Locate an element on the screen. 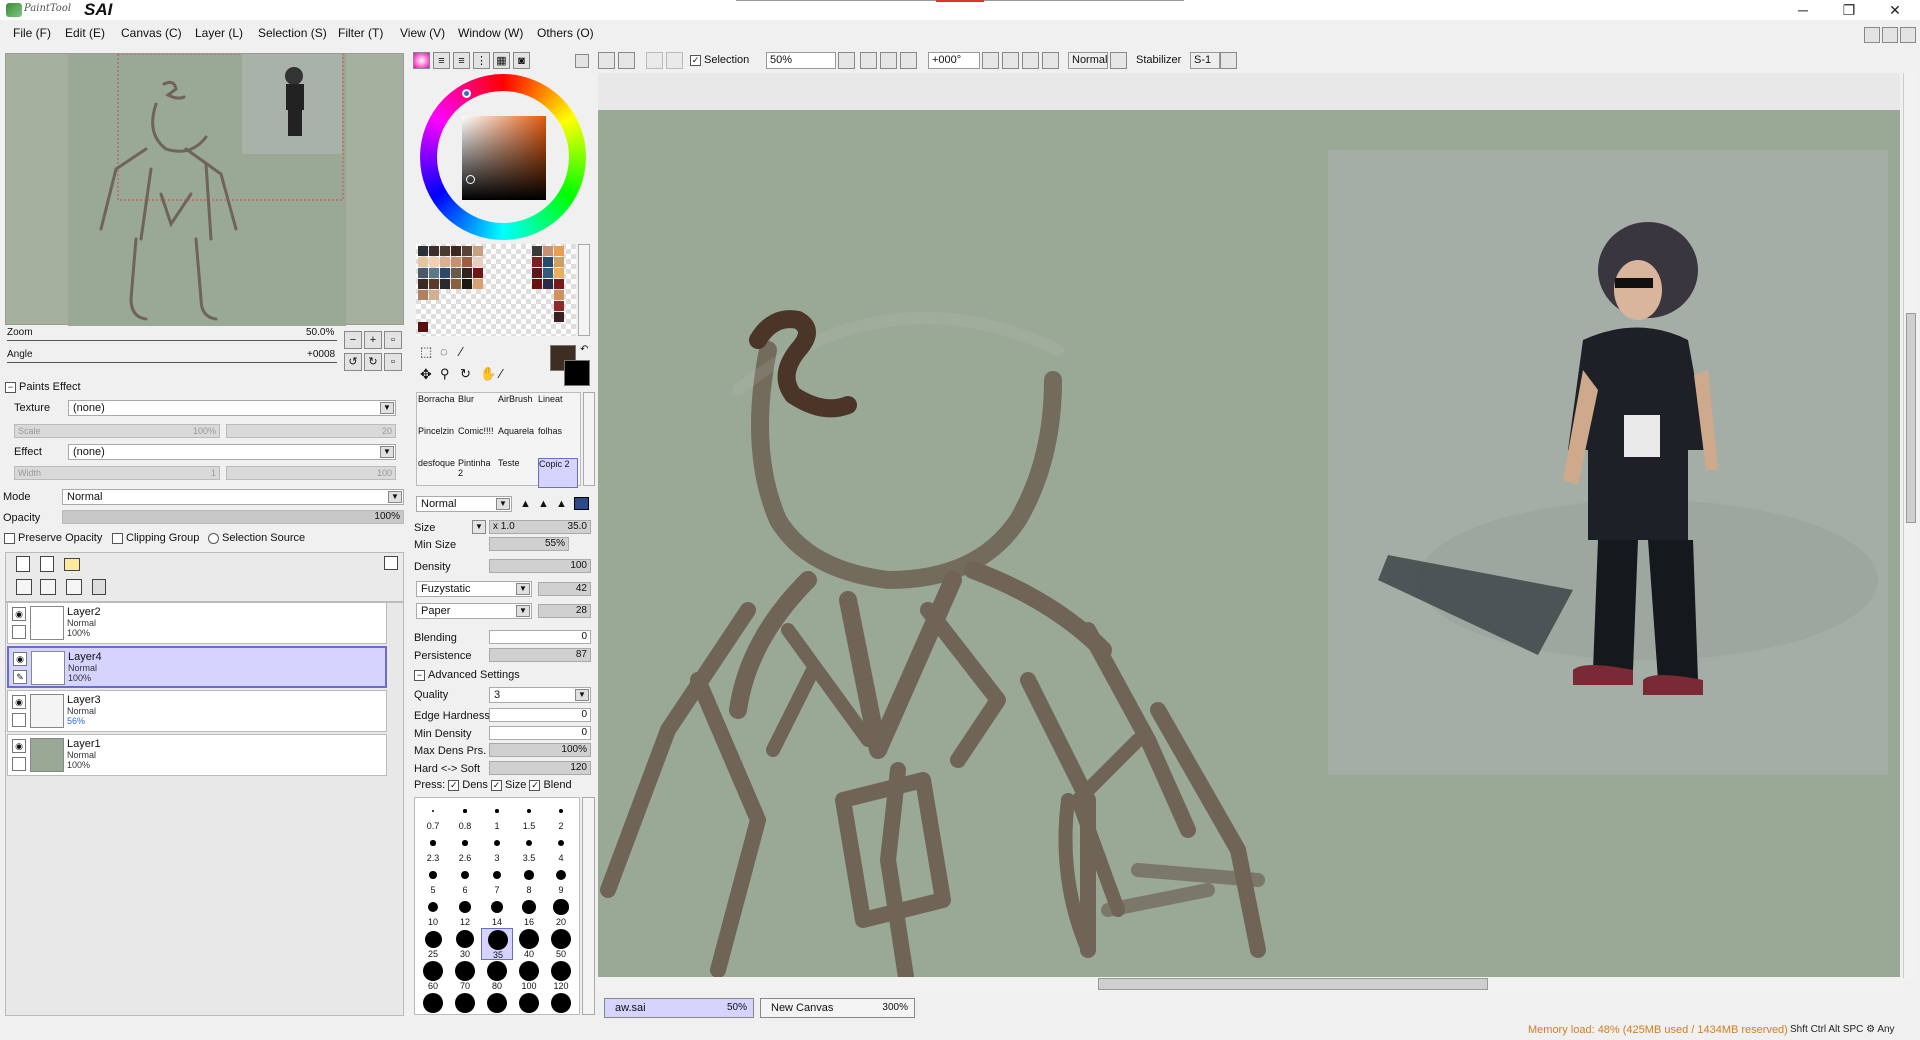  canvas-tab-aw: aw.sai 50% is located at coordinates (679, 1008).